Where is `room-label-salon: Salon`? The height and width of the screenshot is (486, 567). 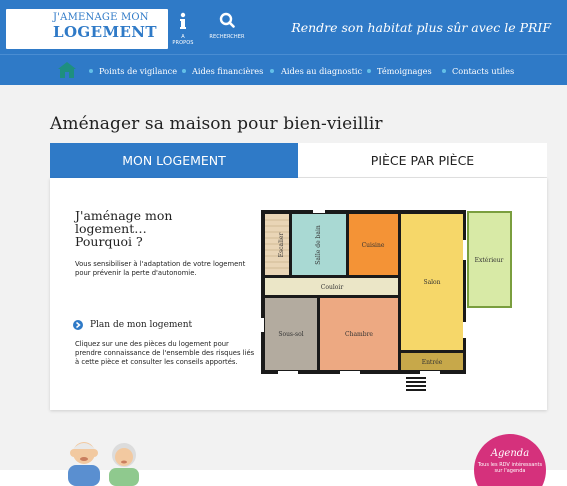 room-label-salon: Salon is located at coordinates (431, 282).